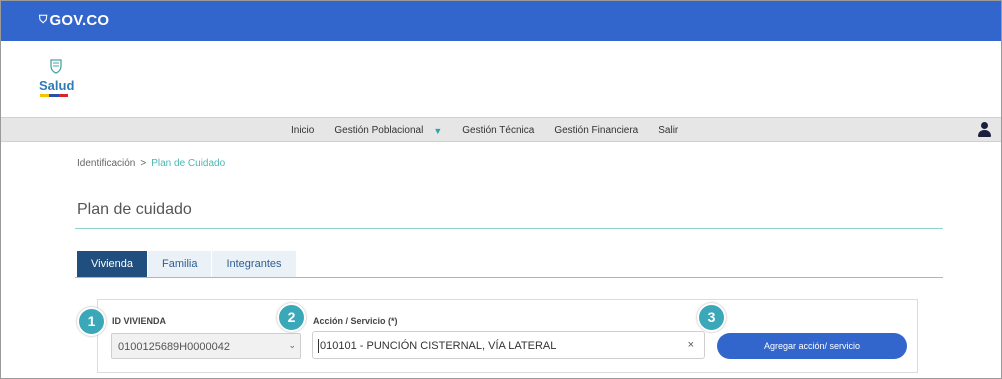 The height and width of the screenshot is (379, 1002). Describe the element at coordinates (596, 130) in the screenshot. I see `nav-item-gestion-financiera: Gestión Financiera` at that location.